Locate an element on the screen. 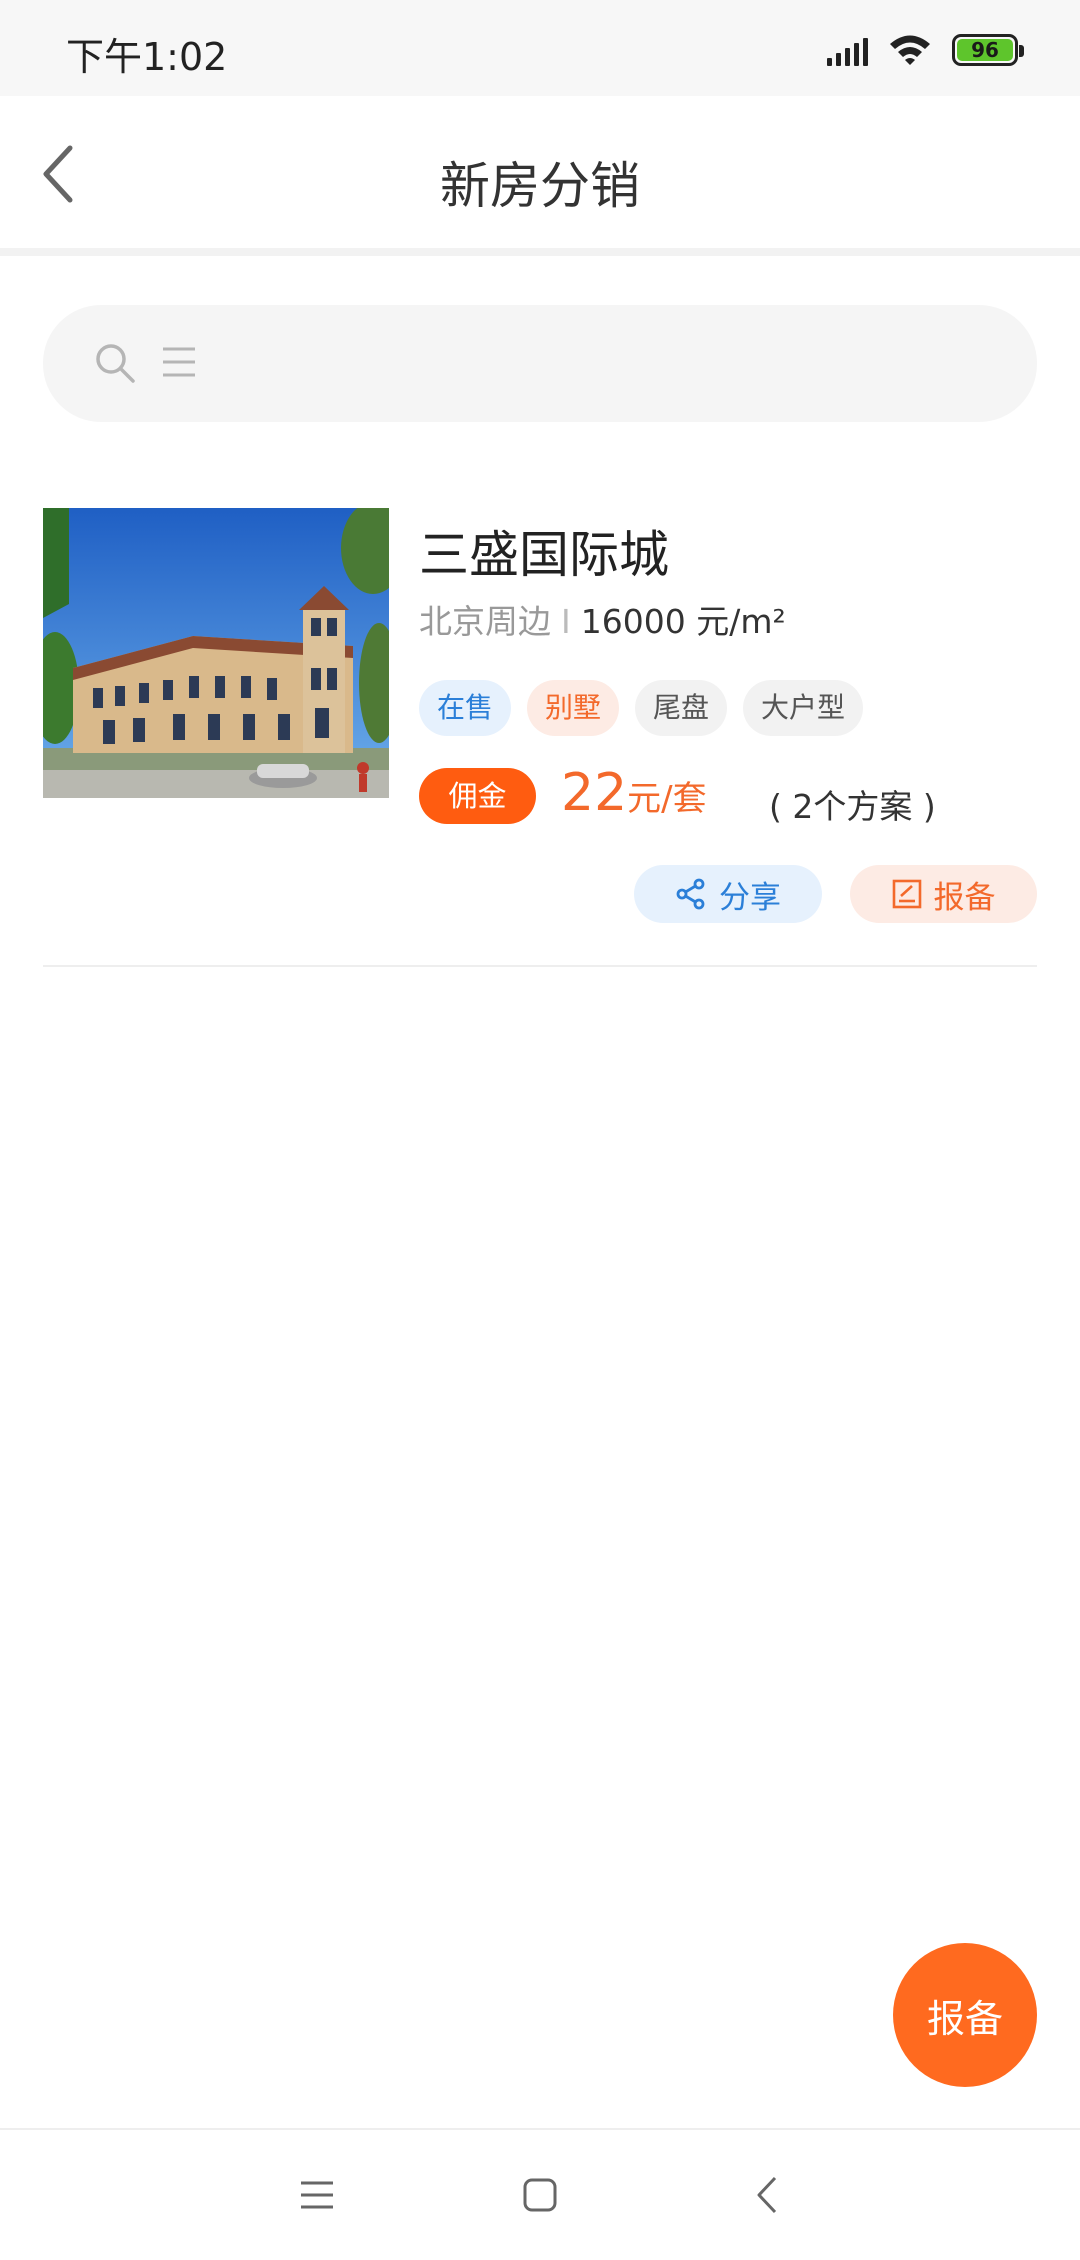  nav-back-icon is located at coordinates (767, 2195).